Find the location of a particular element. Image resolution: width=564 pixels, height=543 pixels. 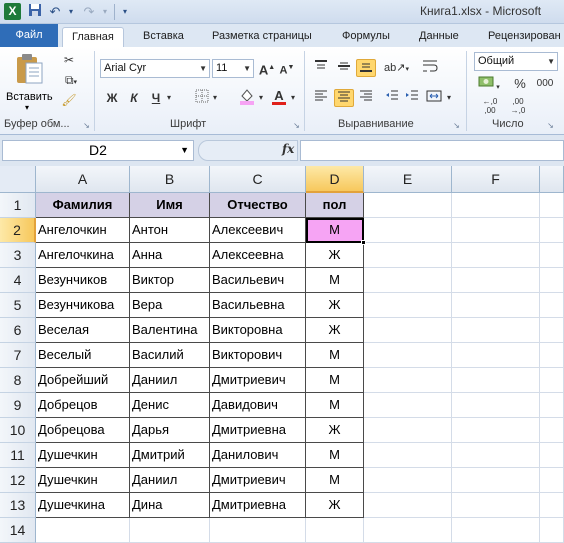

bold-button: Ж is located at coordinates (112, 98).